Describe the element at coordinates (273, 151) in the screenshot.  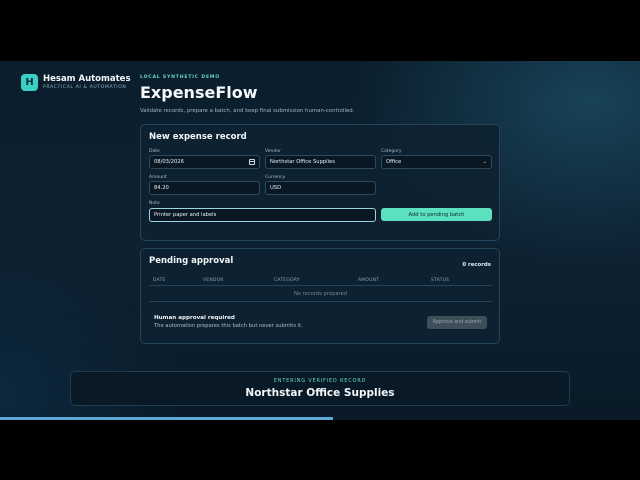
I see `vendor-label: Vendor` at that location.